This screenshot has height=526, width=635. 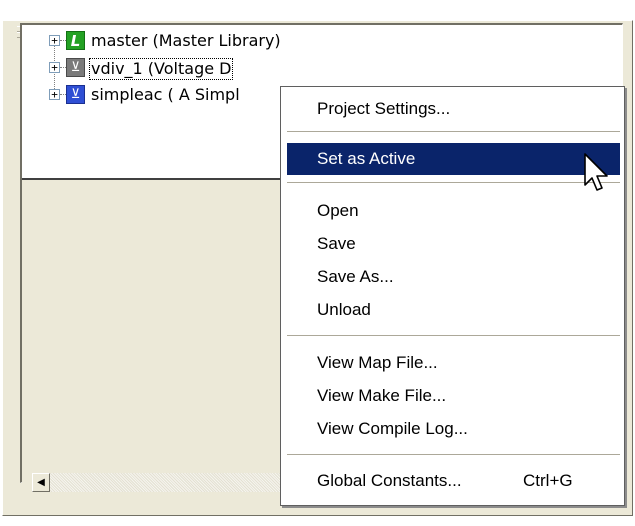 What do you see at coordinates (322, 41) in the screenshot?
I see `tree-item-master: + L master (Master Library)` at bounding box center [322, 41].